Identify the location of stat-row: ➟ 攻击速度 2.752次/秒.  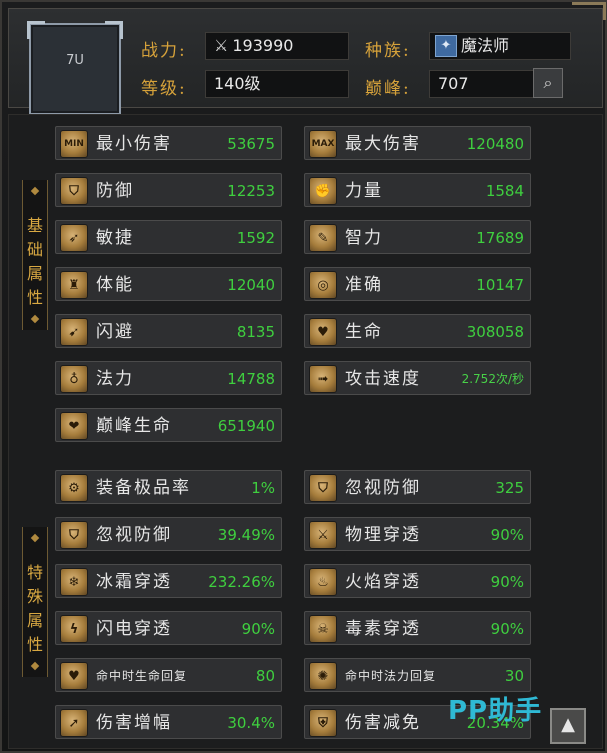
(417, 378).